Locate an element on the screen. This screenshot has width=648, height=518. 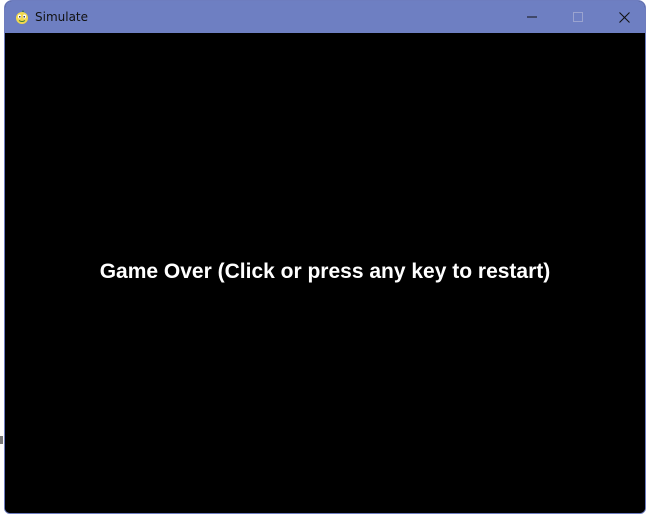
close-icon is located at coordinates (624, 17).